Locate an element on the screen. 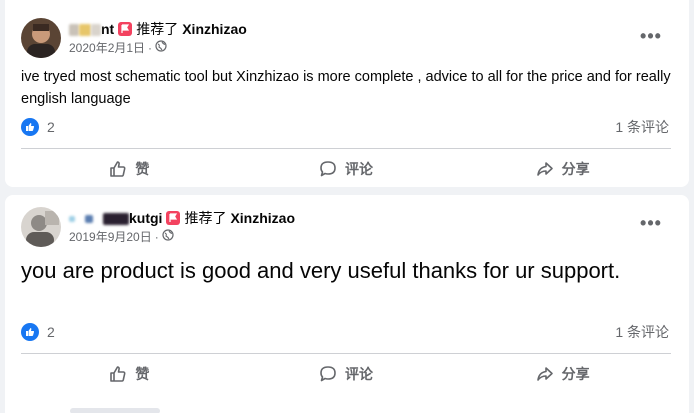 Image resolution: width=694 pixels, height=413 pixels. author-name: kutgi is located at coordinates (115, 218).